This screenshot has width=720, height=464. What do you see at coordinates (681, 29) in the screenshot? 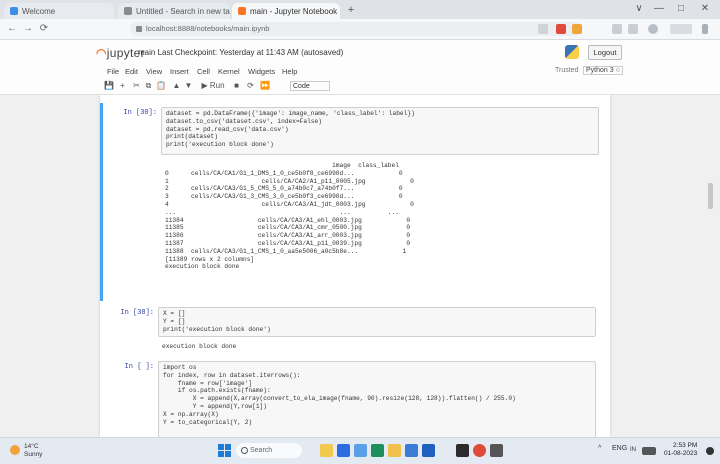
I see `update-button` at bounding box center [681, 29].